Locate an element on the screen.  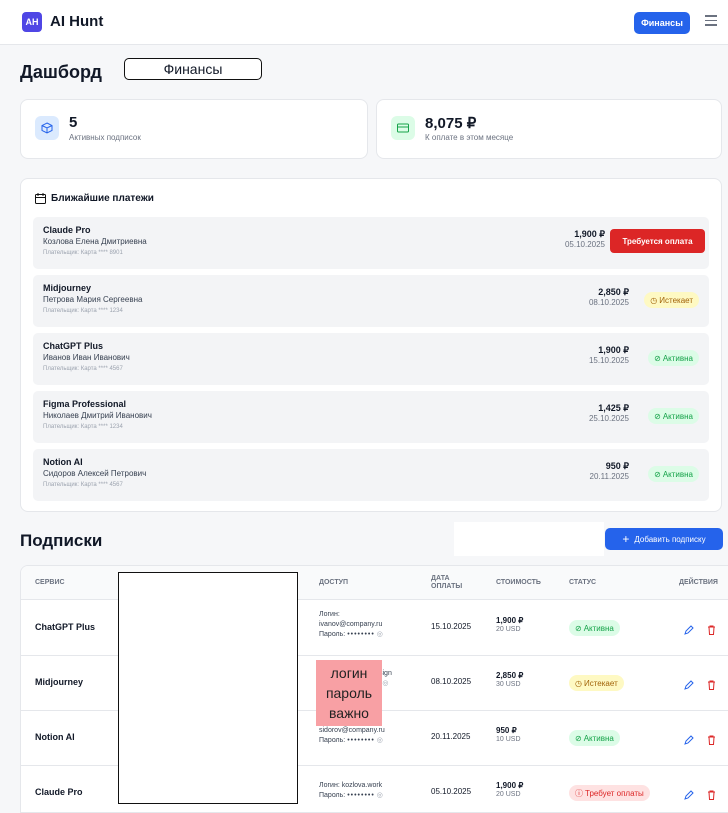
cell-date: 08.10.2025 is located at coordinates (451, 681).